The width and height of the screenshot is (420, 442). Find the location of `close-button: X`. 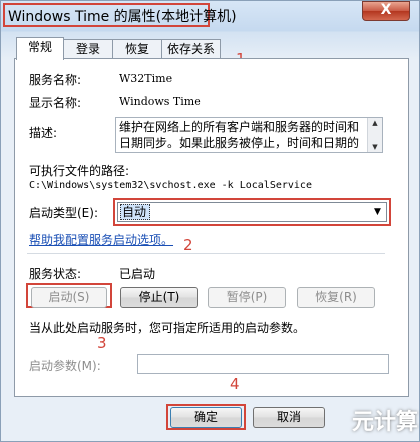

close-button: X is located at coordinates (386, 11).